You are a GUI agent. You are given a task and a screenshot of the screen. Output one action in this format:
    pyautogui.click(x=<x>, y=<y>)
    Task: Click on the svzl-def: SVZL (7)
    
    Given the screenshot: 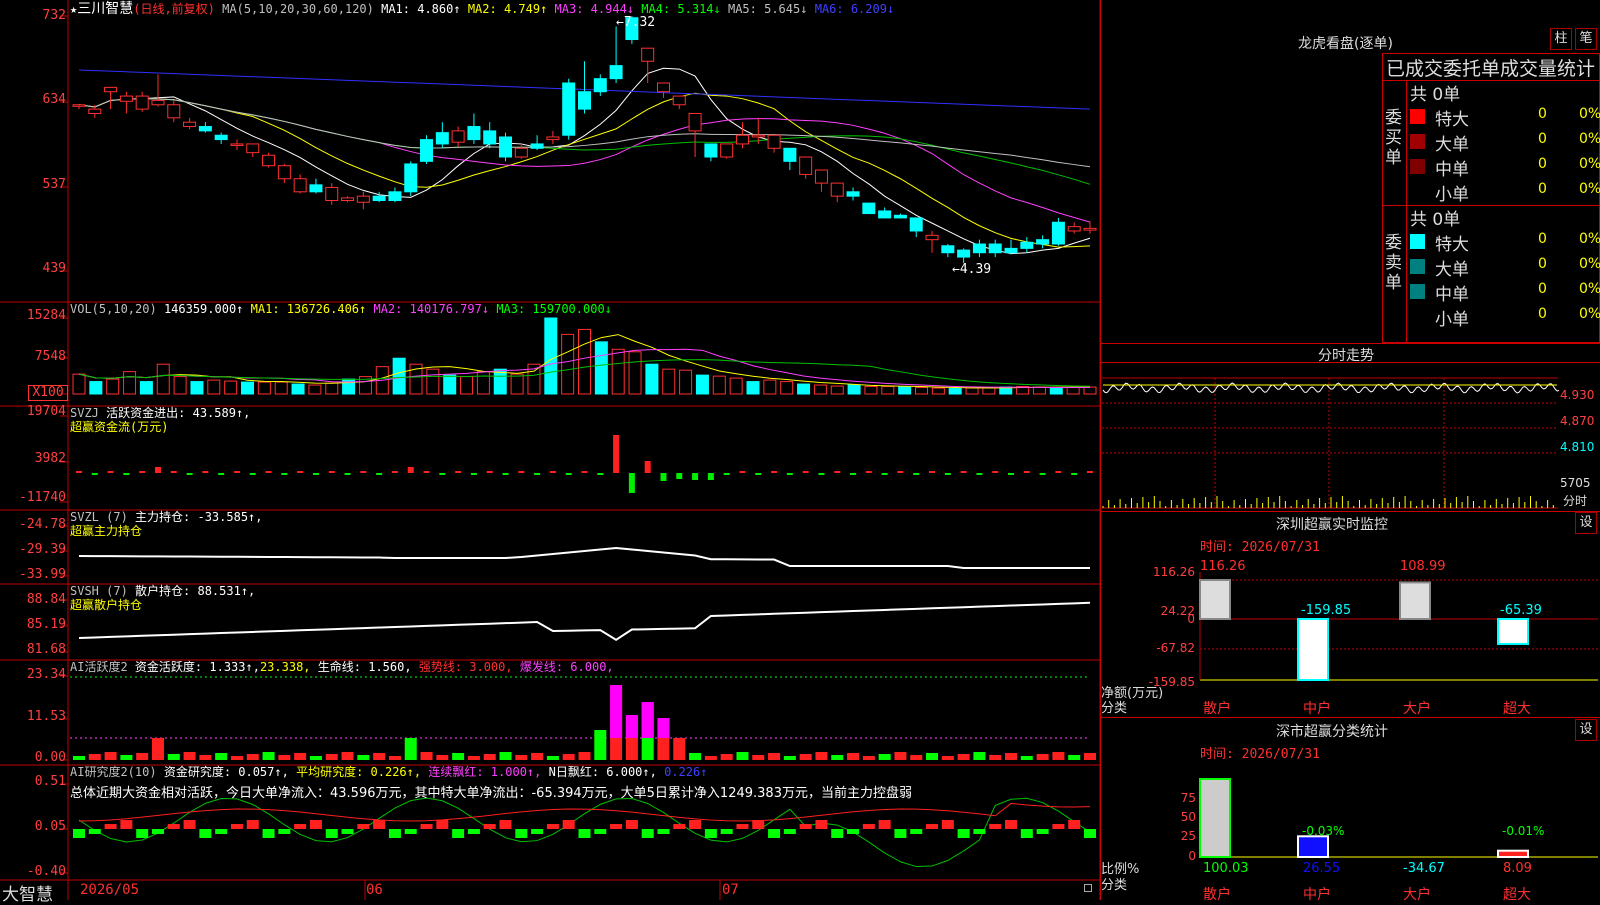 What is the action you would take?
    pyautogui.click(x=99, y=517)
    